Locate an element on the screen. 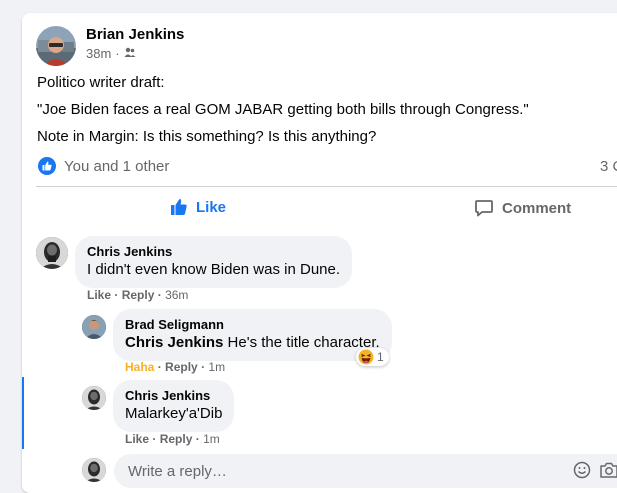 The height and width of the screenshot is (493, 617). reply-actions: Haha · Reply · 1m is located at coordinates (175, 367).